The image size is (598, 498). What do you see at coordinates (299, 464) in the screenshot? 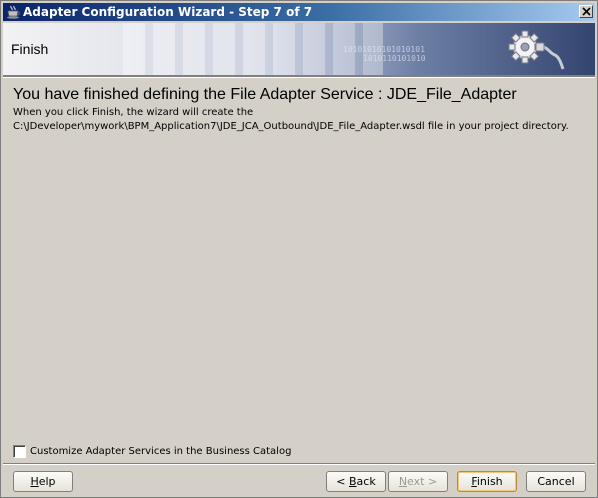
I see `footer-divider` at bounding box center [299, 464].